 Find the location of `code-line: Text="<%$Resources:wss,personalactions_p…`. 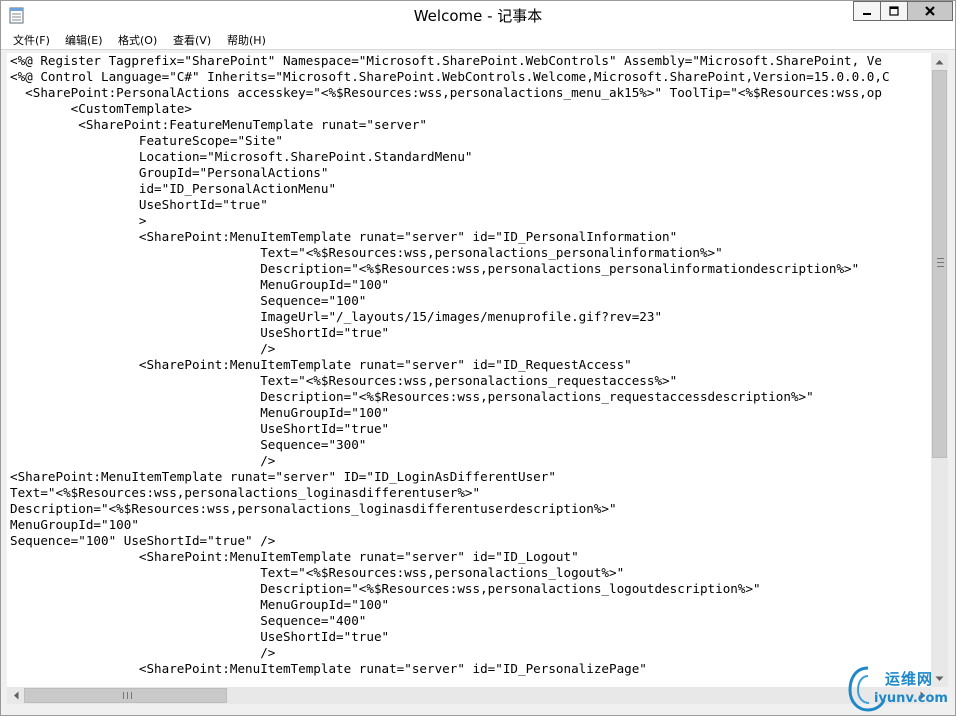

code-line: Text="<%$Resources:wss,personalactions_p… is located at coordinates (366, 252).